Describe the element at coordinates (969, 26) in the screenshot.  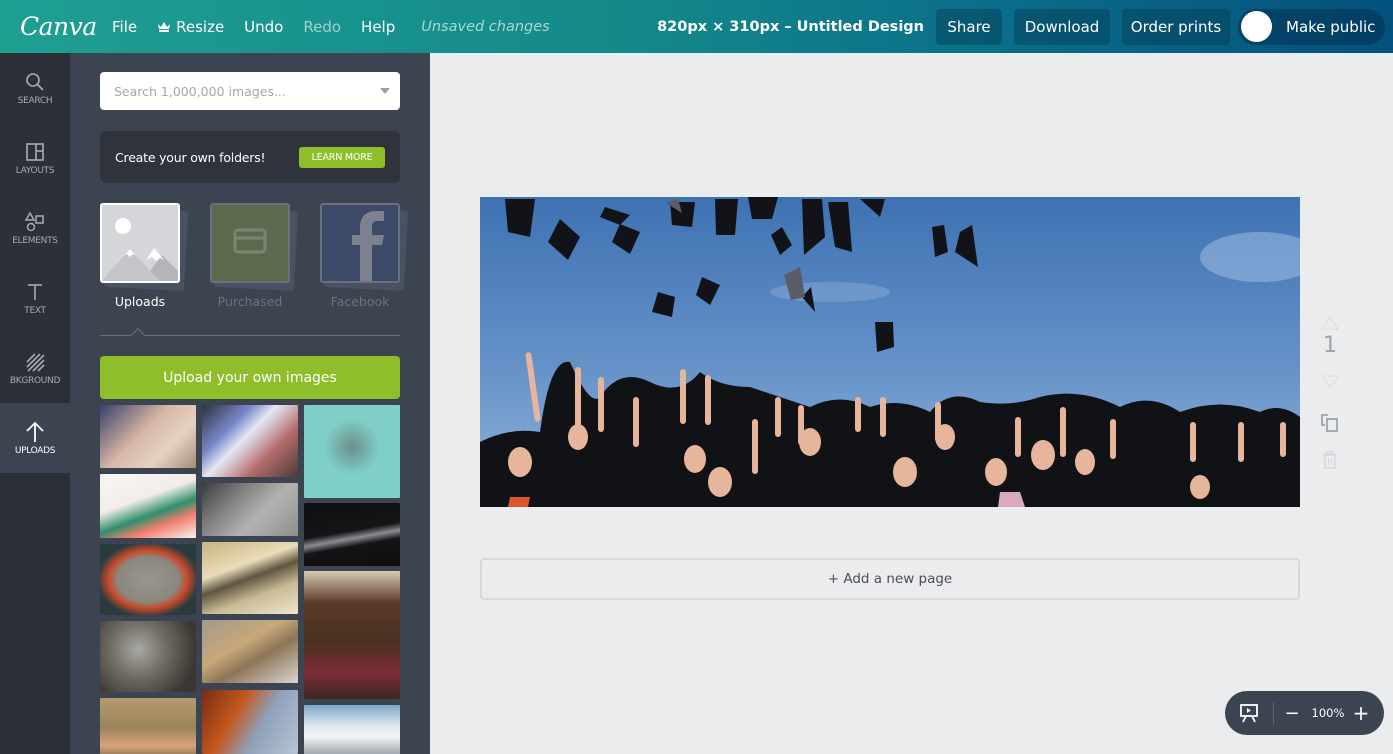
I see `share-button: Share` at that location.